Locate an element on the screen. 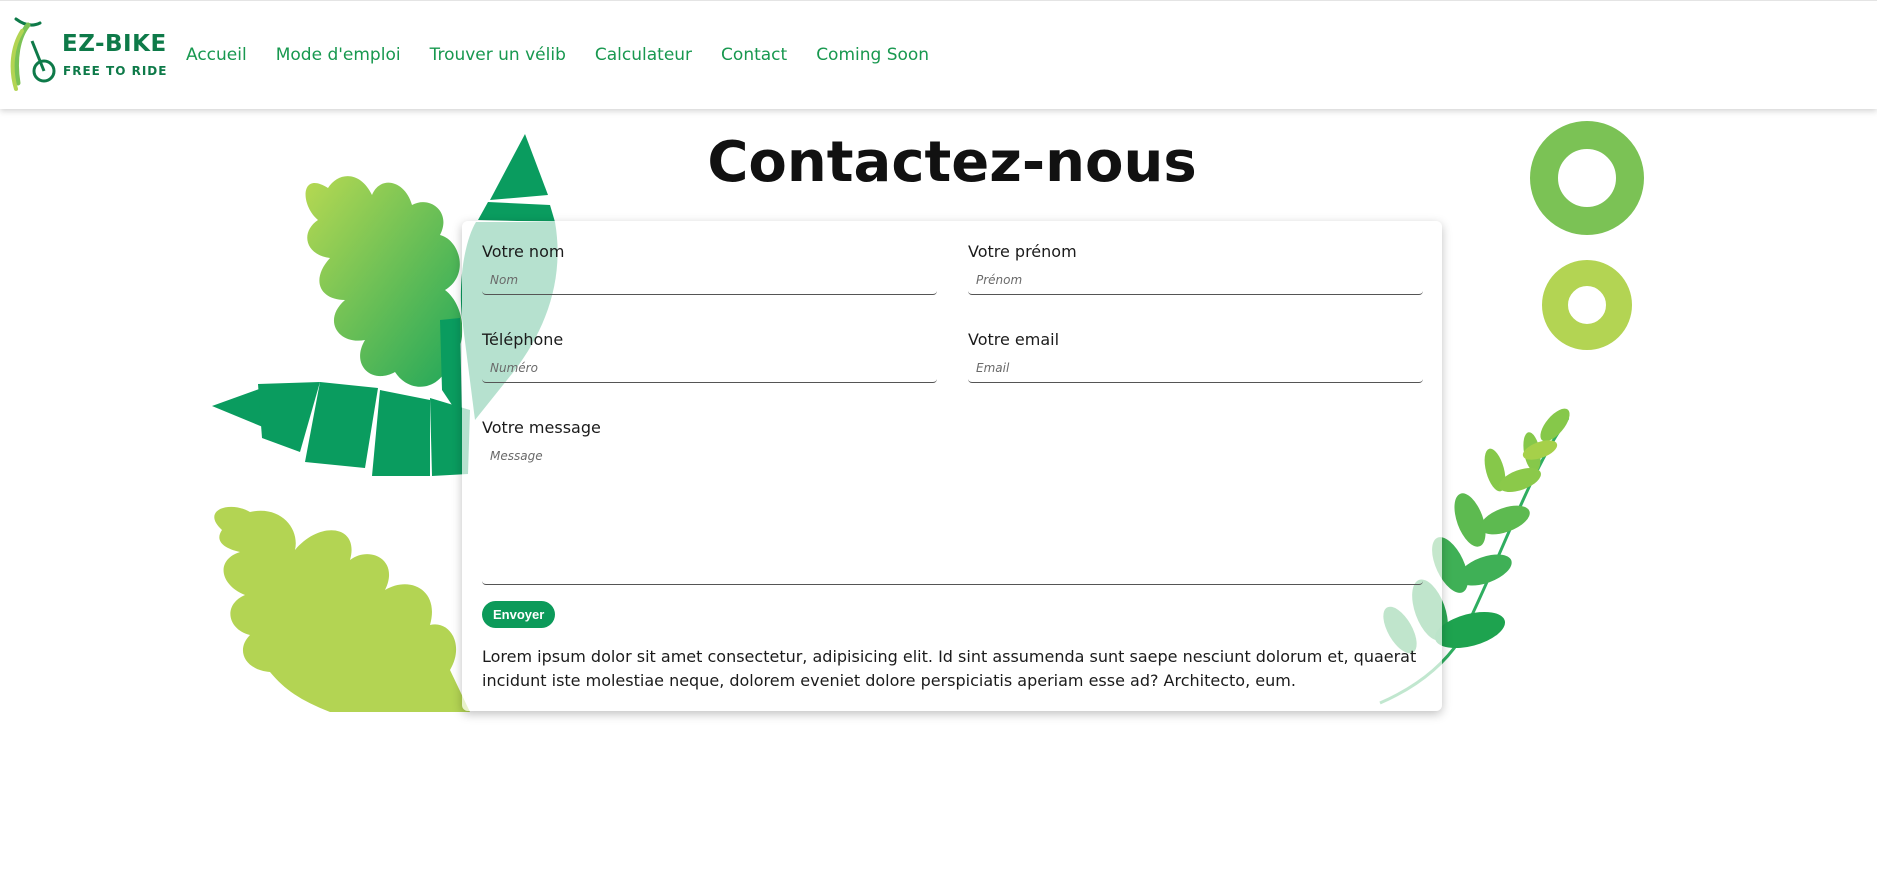 The height and width of the screenshot is (872, 1877). telephone-label: Téléphone is located at coordinates (523, 339).